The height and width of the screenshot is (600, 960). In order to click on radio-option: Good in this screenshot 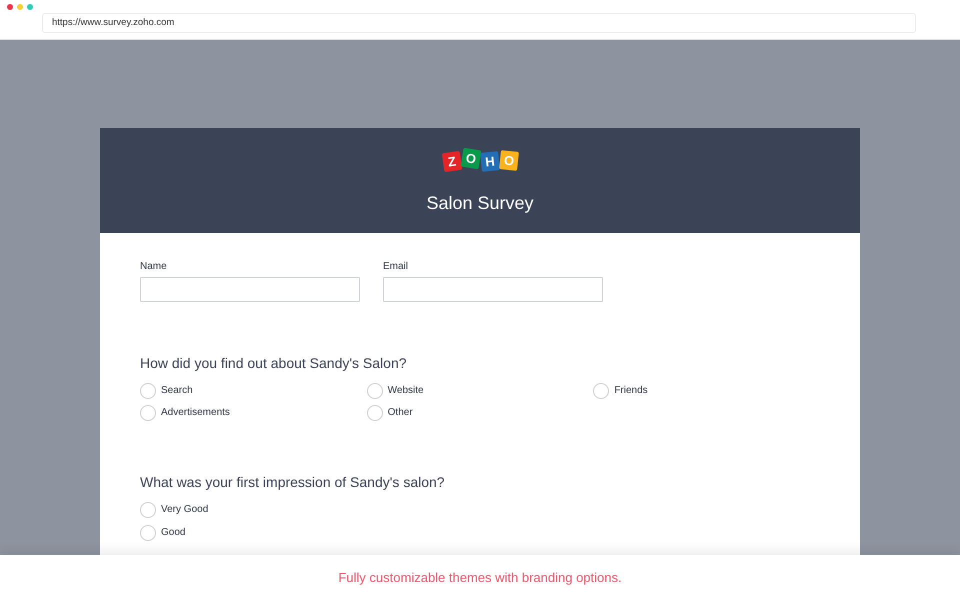, I will do `click(163, 533)`.